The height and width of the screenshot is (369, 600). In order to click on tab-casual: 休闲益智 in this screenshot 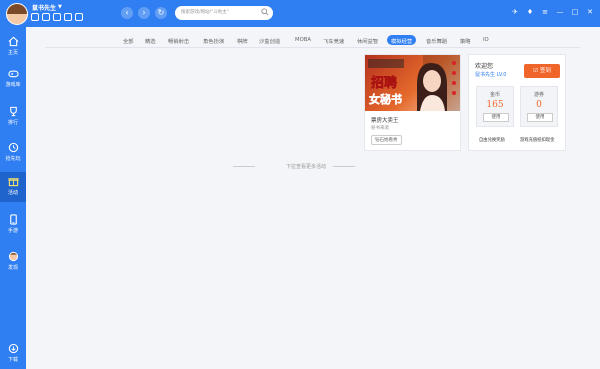, I will do `click(367, 41)`.